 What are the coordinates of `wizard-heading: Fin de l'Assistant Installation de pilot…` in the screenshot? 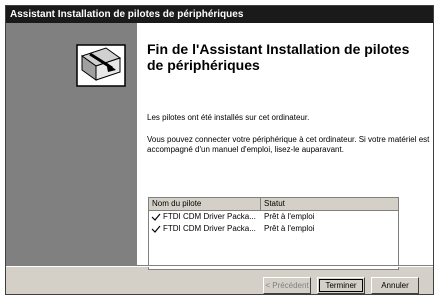 It's located at (278, 57).